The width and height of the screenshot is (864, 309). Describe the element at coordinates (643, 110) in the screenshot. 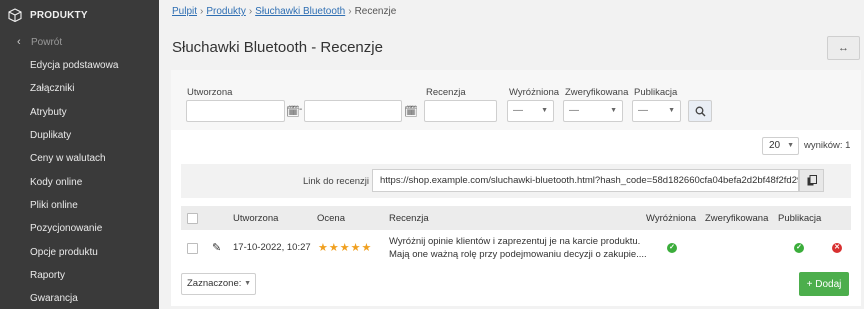

I see `filter-published-value: —` at that location.